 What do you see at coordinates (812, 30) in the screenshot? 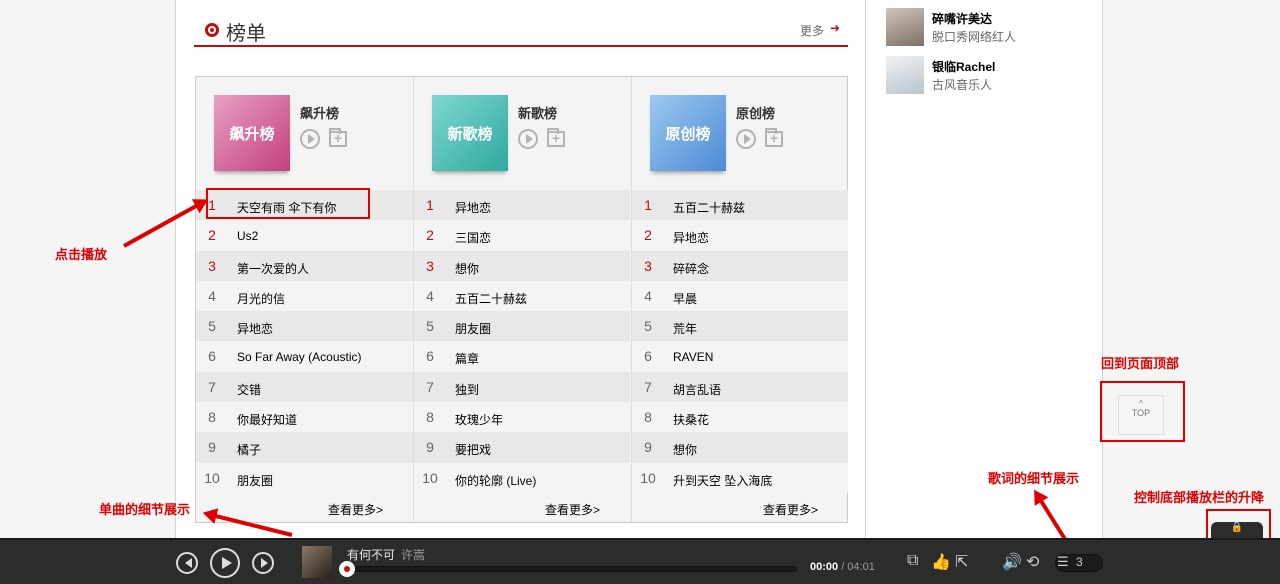
I see `more-link: 更多` at bounding box center [812, 30].